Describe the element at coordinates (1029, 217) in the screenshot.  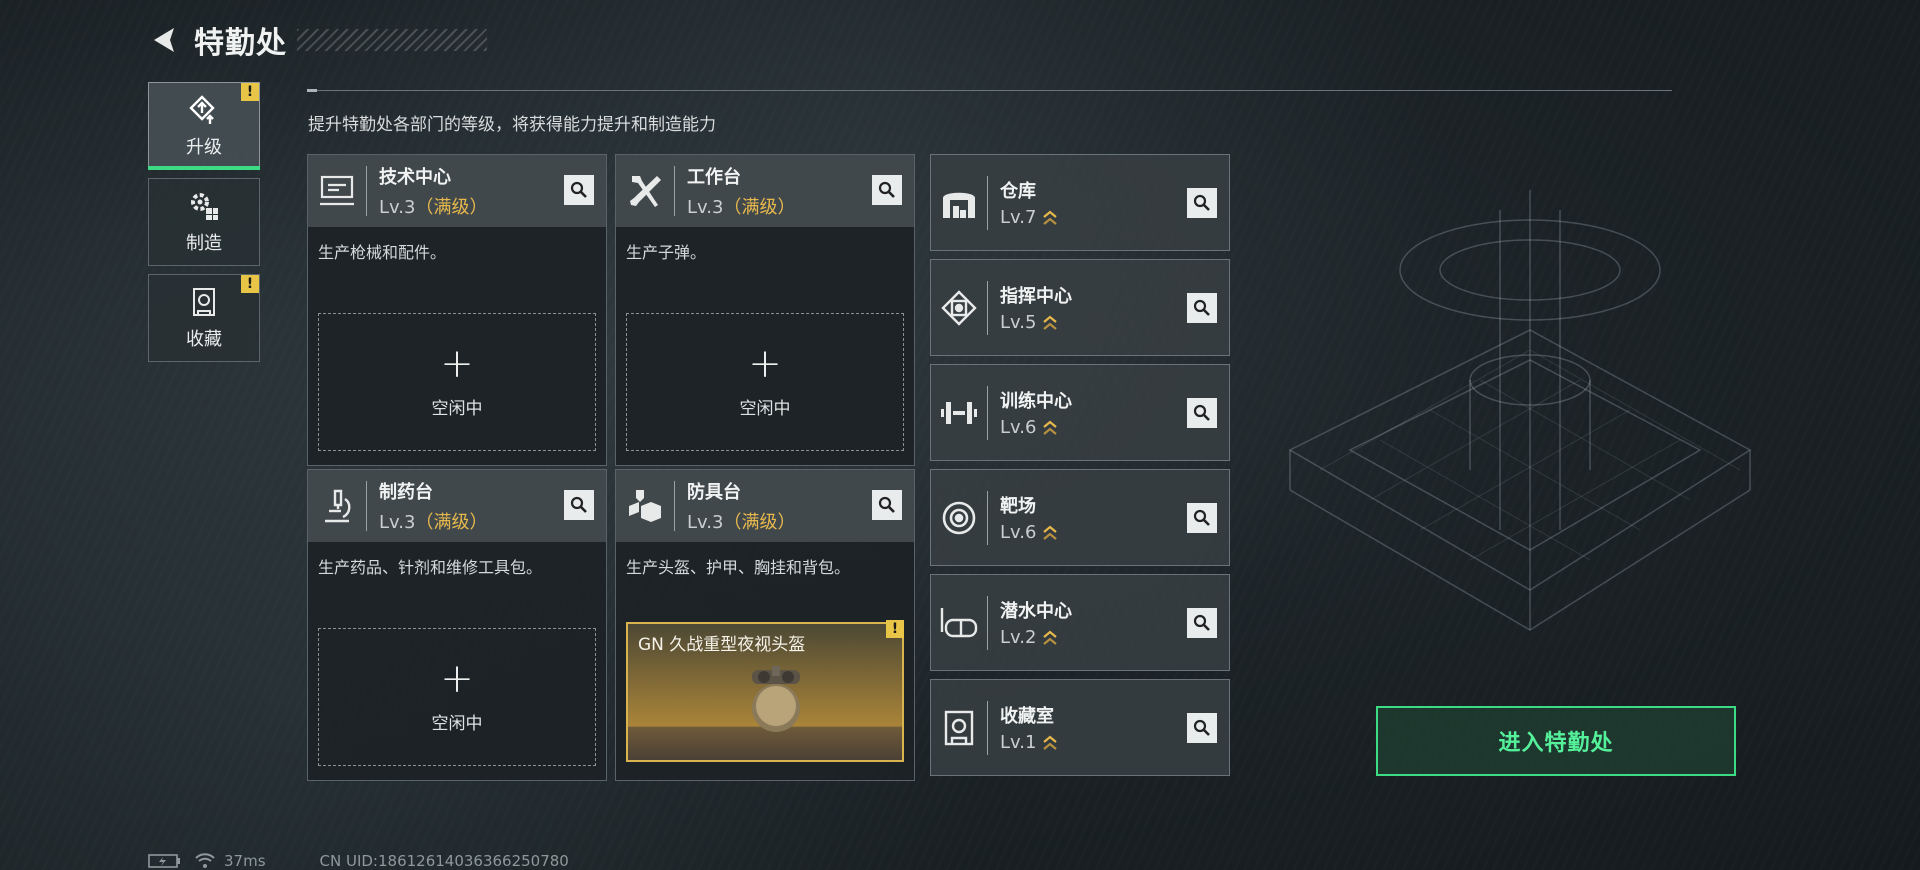
I see `facility-level: Lv.7` at that location.